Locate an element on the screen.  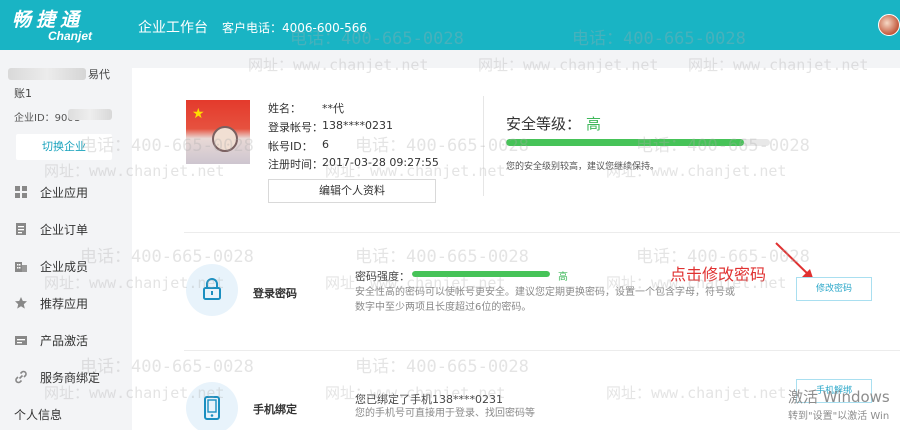
register-time-value: 2017-03-28 09:27:55 is located at coordinates (380, 162).